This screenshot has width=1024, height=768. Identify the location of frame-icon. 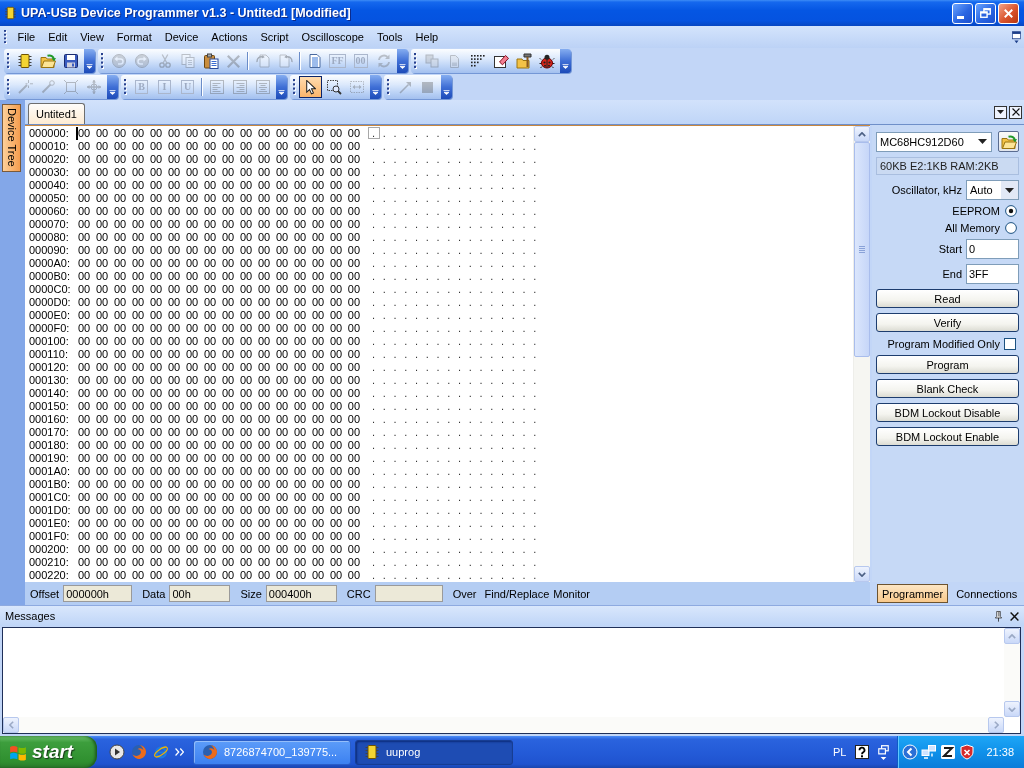
(70, 87).